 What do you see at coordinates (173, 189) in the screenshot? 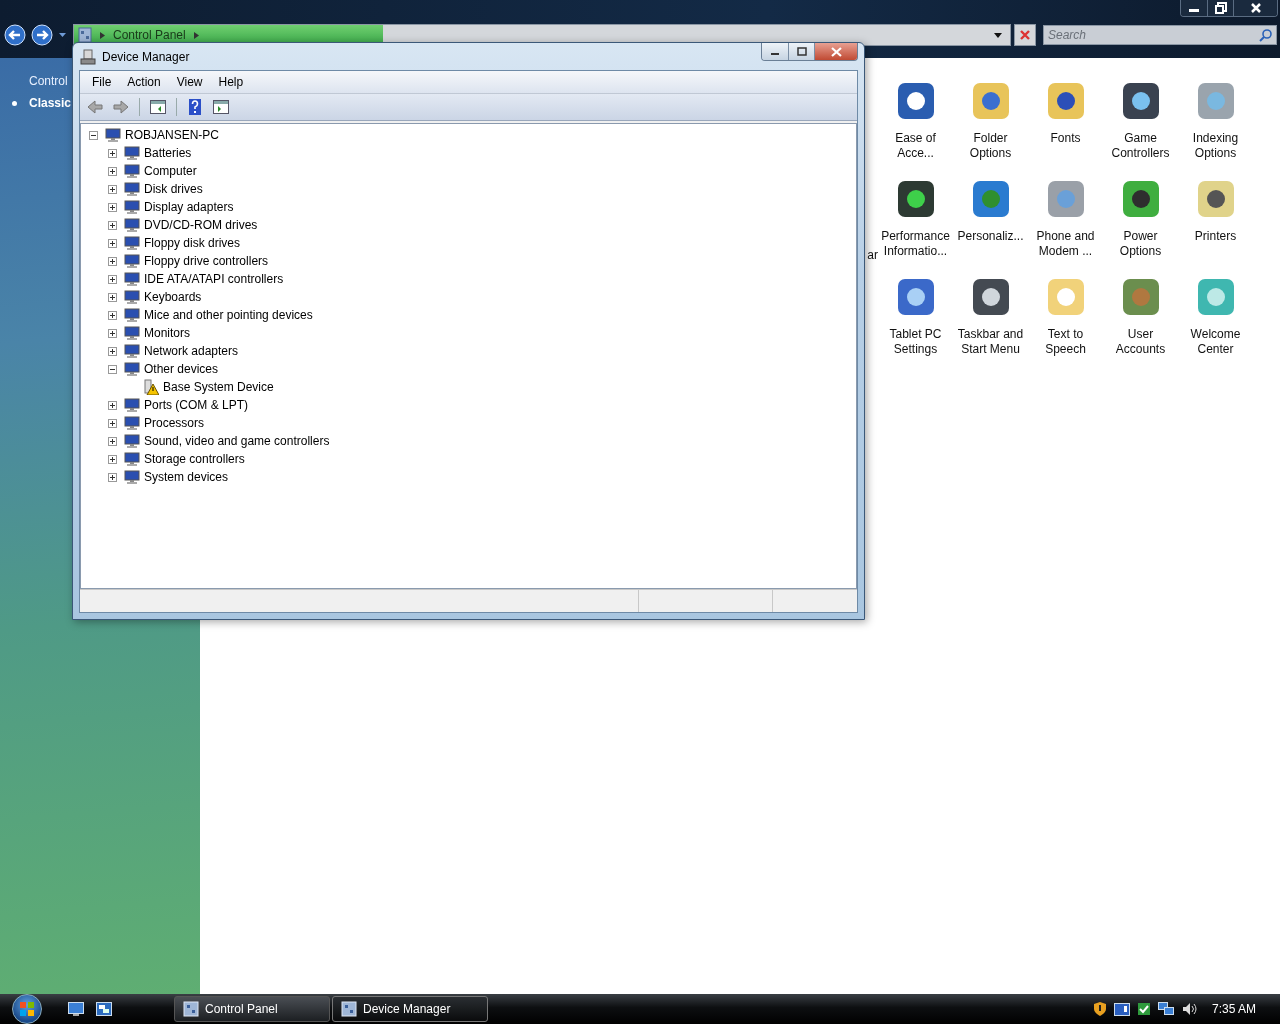
I see `tree-item: Disk drives` at bounding box center [173, 189].